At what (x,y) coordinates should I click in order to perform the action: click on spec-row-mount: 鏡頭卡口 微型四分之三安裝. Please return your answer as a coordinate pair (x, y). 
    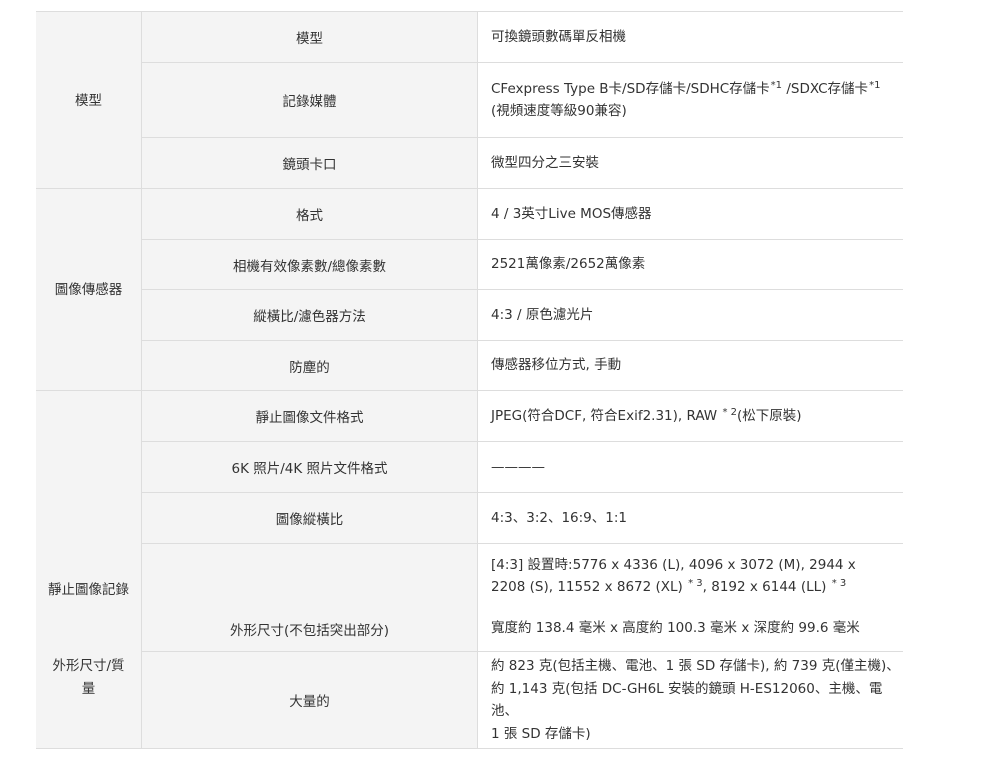
    Looking at the image, I should click on (522, 162).